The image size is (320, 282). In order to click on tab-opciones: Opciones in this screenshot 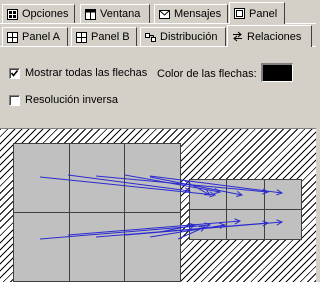, I will do `click(38, 13)`.